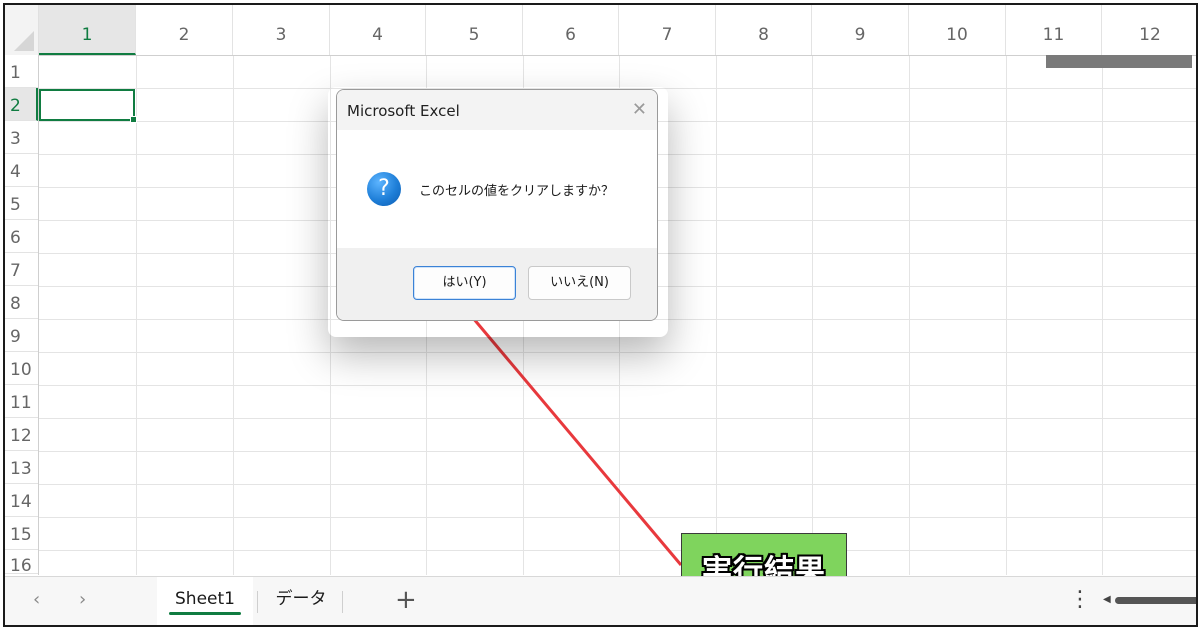  What do you see at coordinates (497, 110) in the screenshot?
I see `dialog-titlebar: Microsoft Excel ✕` at bounding box center [497, 110].